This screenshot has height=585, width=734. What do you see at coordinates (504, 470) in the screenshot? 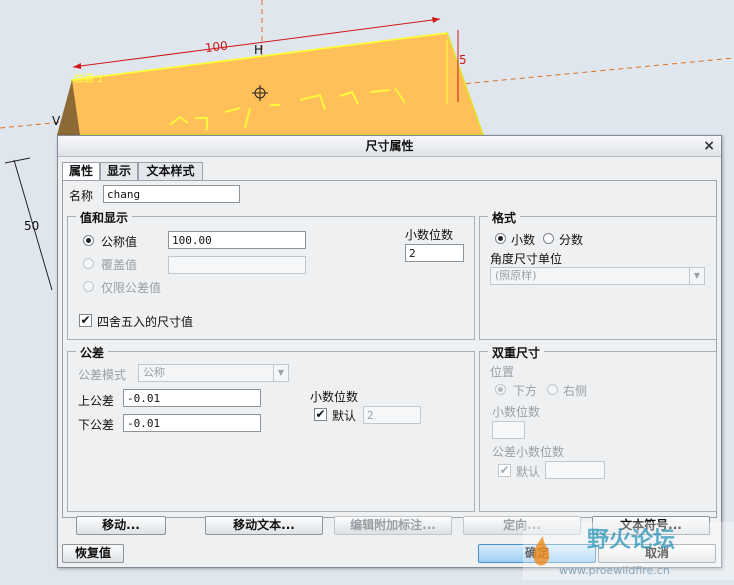
I see `dual-default-checkbox: ✔` at bounding box center [504, 470].